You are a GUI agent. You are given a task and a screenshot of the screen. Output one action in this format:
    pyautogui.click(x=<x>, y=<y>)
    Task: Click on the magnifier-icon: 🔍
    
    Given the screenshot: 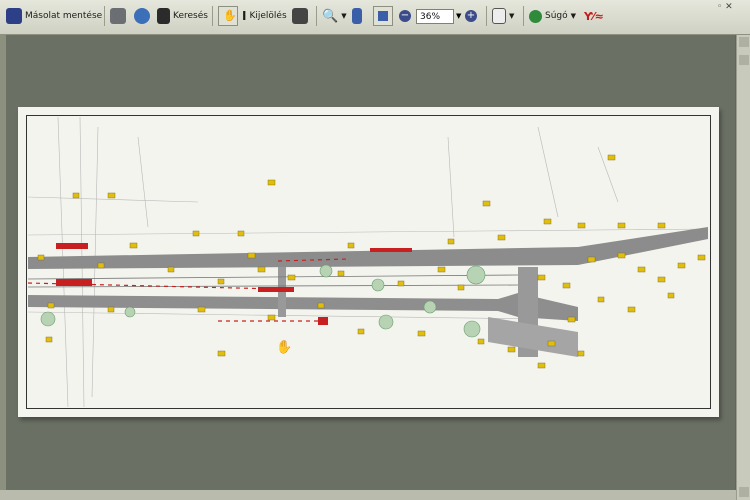 What is the action you would take?
    pyautogui.click(x=330, y=16)
    